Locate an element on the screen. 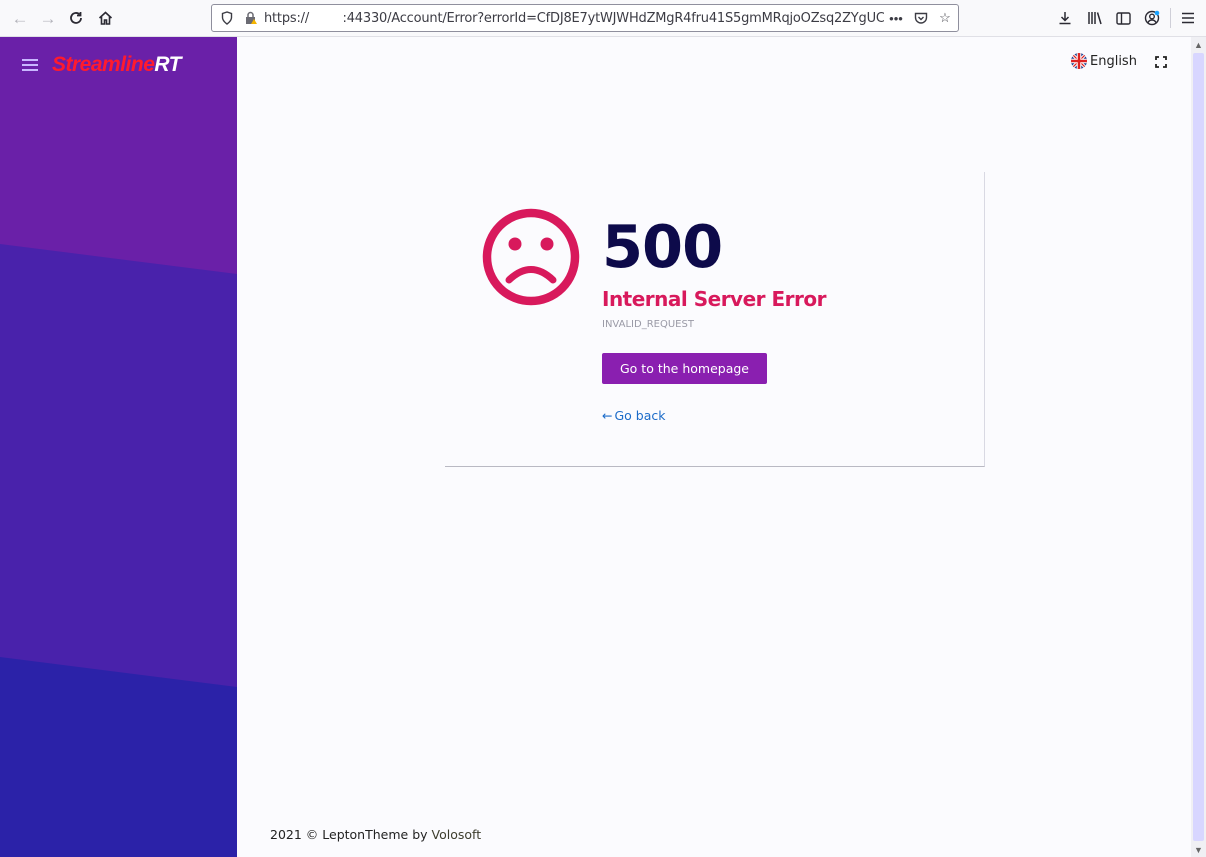 The height and width of the screenshot is (857, 1206). library-icon is located at coordinates (1095, 18).